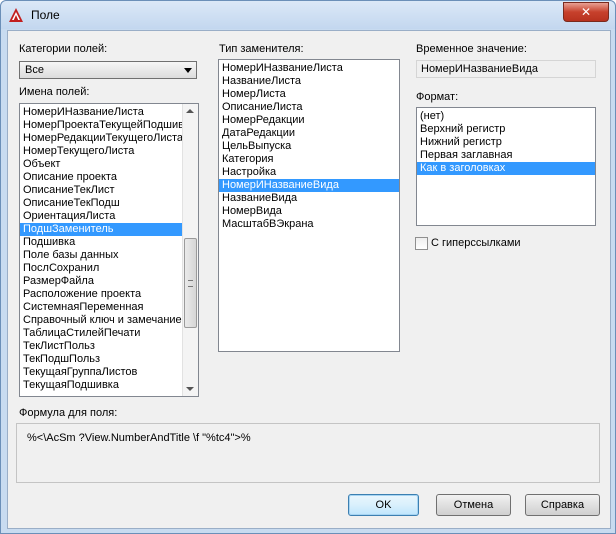  I want to click on field-name-item: ТекПодшПольз, so click(101, 359).